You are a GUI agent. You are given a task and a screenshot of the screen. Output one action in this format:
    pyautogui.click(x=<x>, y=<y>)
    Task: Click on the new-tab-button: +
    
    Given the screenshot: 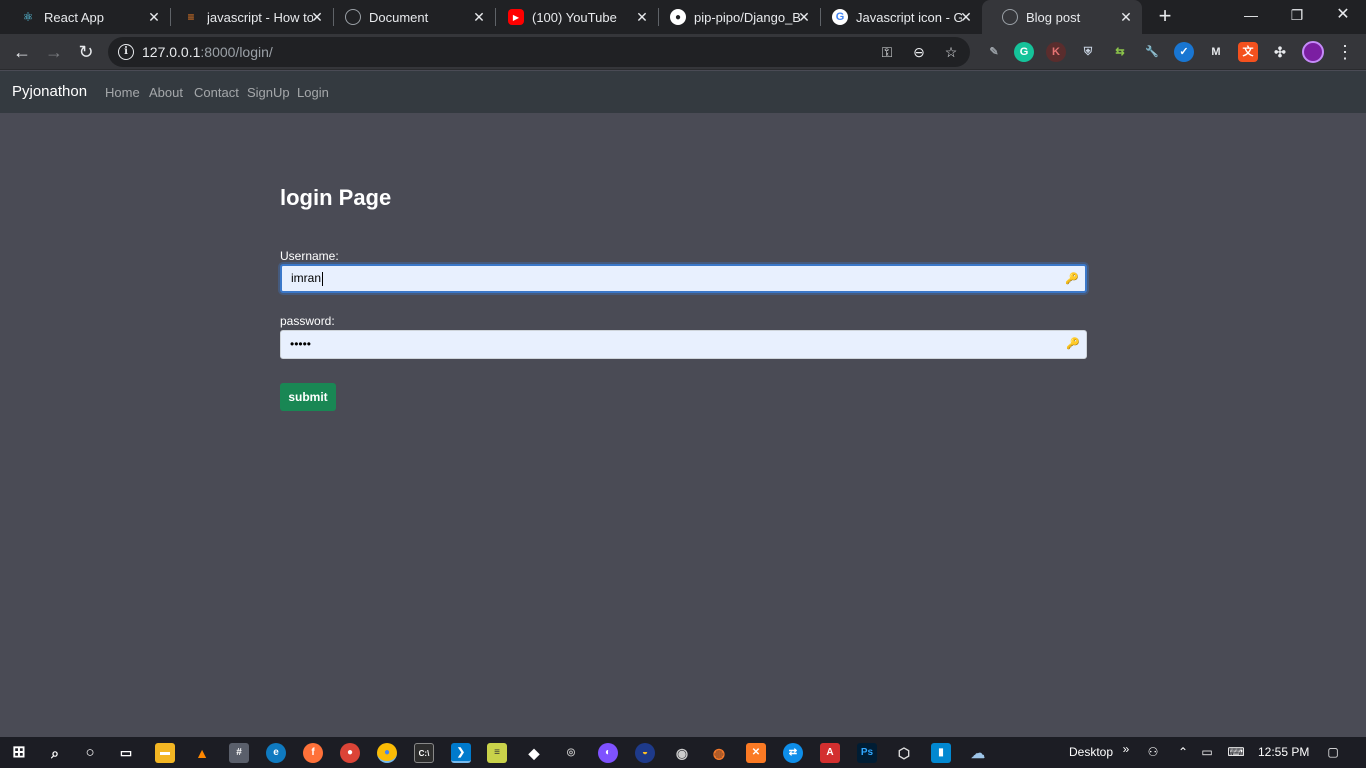 What is the action you would take?
    pyautogui.click(x=1165, y=16)
    